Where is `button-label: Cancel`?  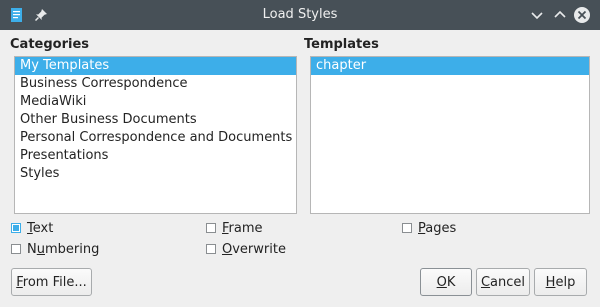 button-label: Cancel is located at coordinates (503, 282).